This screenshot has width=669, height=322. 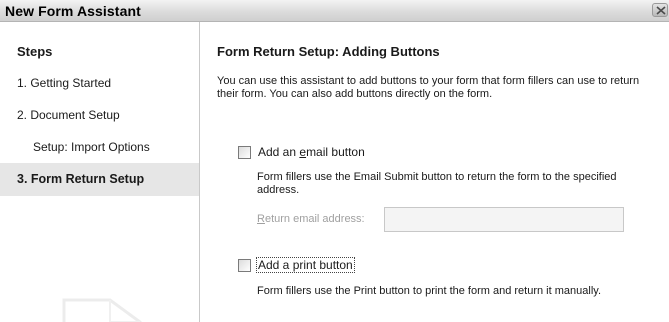 I want to click on email-button-checkbox, so click(x=244, y=152).